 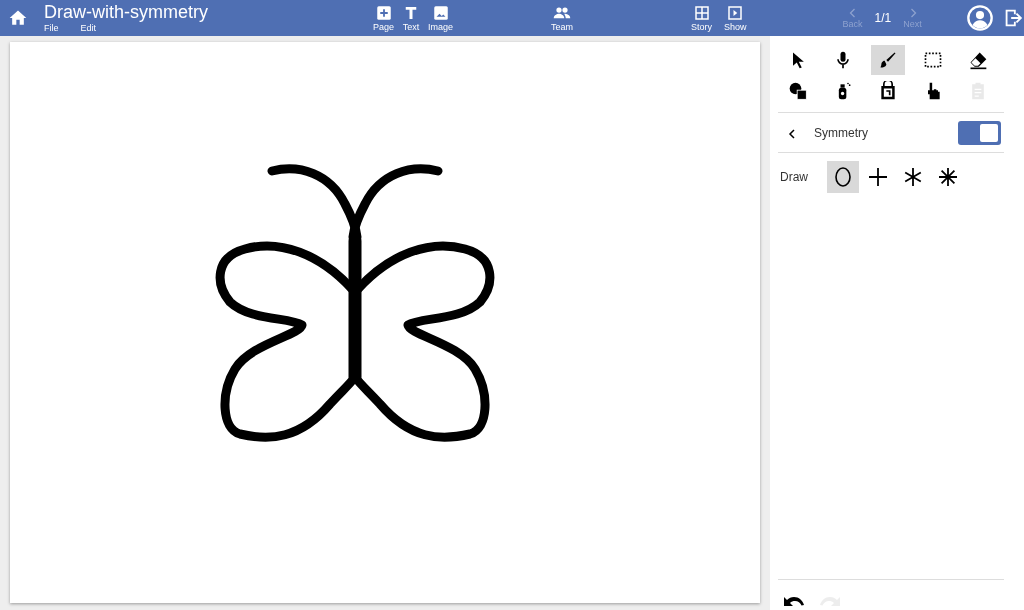 I want to click on asterisk-icon, so click(x=948, y=177).